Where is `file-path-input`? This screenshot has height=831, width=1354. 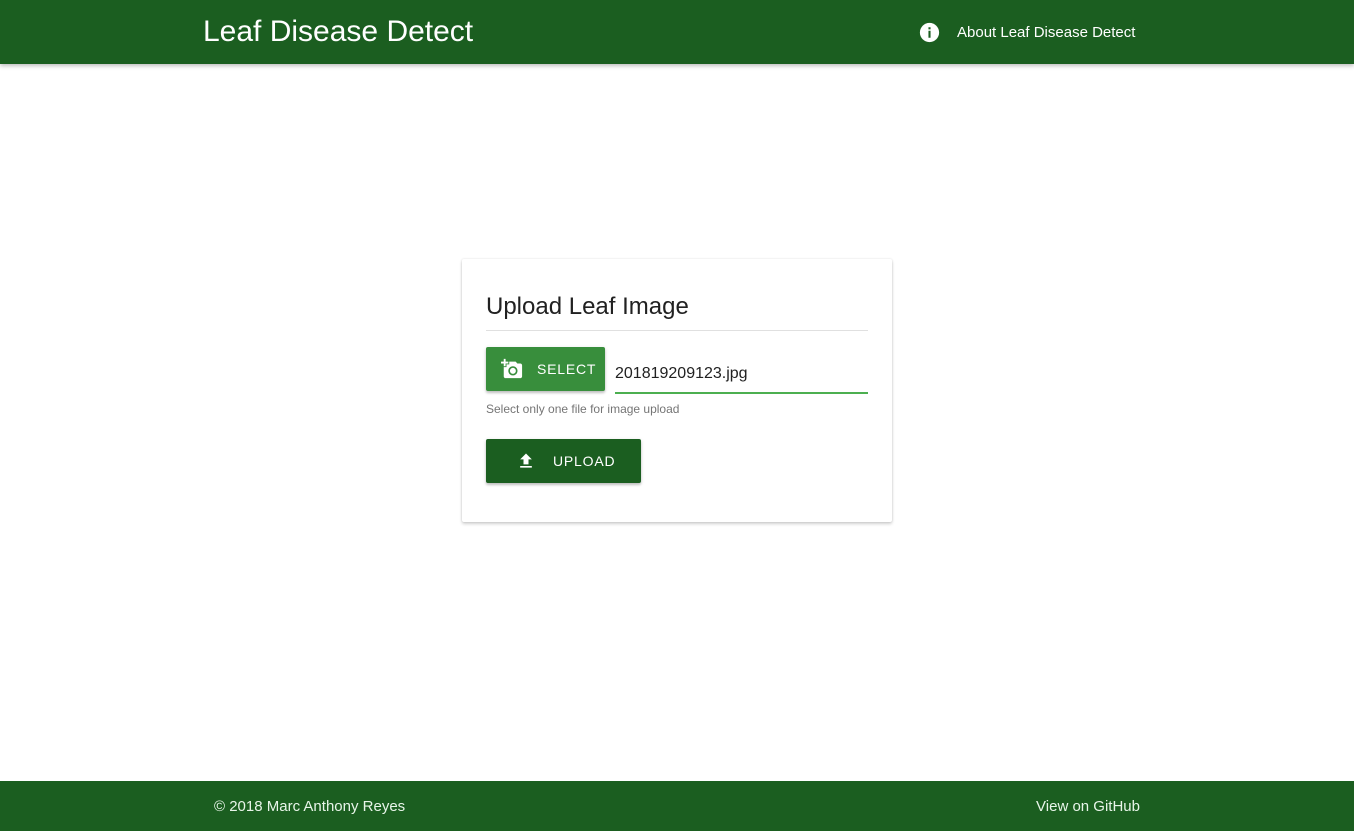
file-path-input is located at coordinates (741, 374).